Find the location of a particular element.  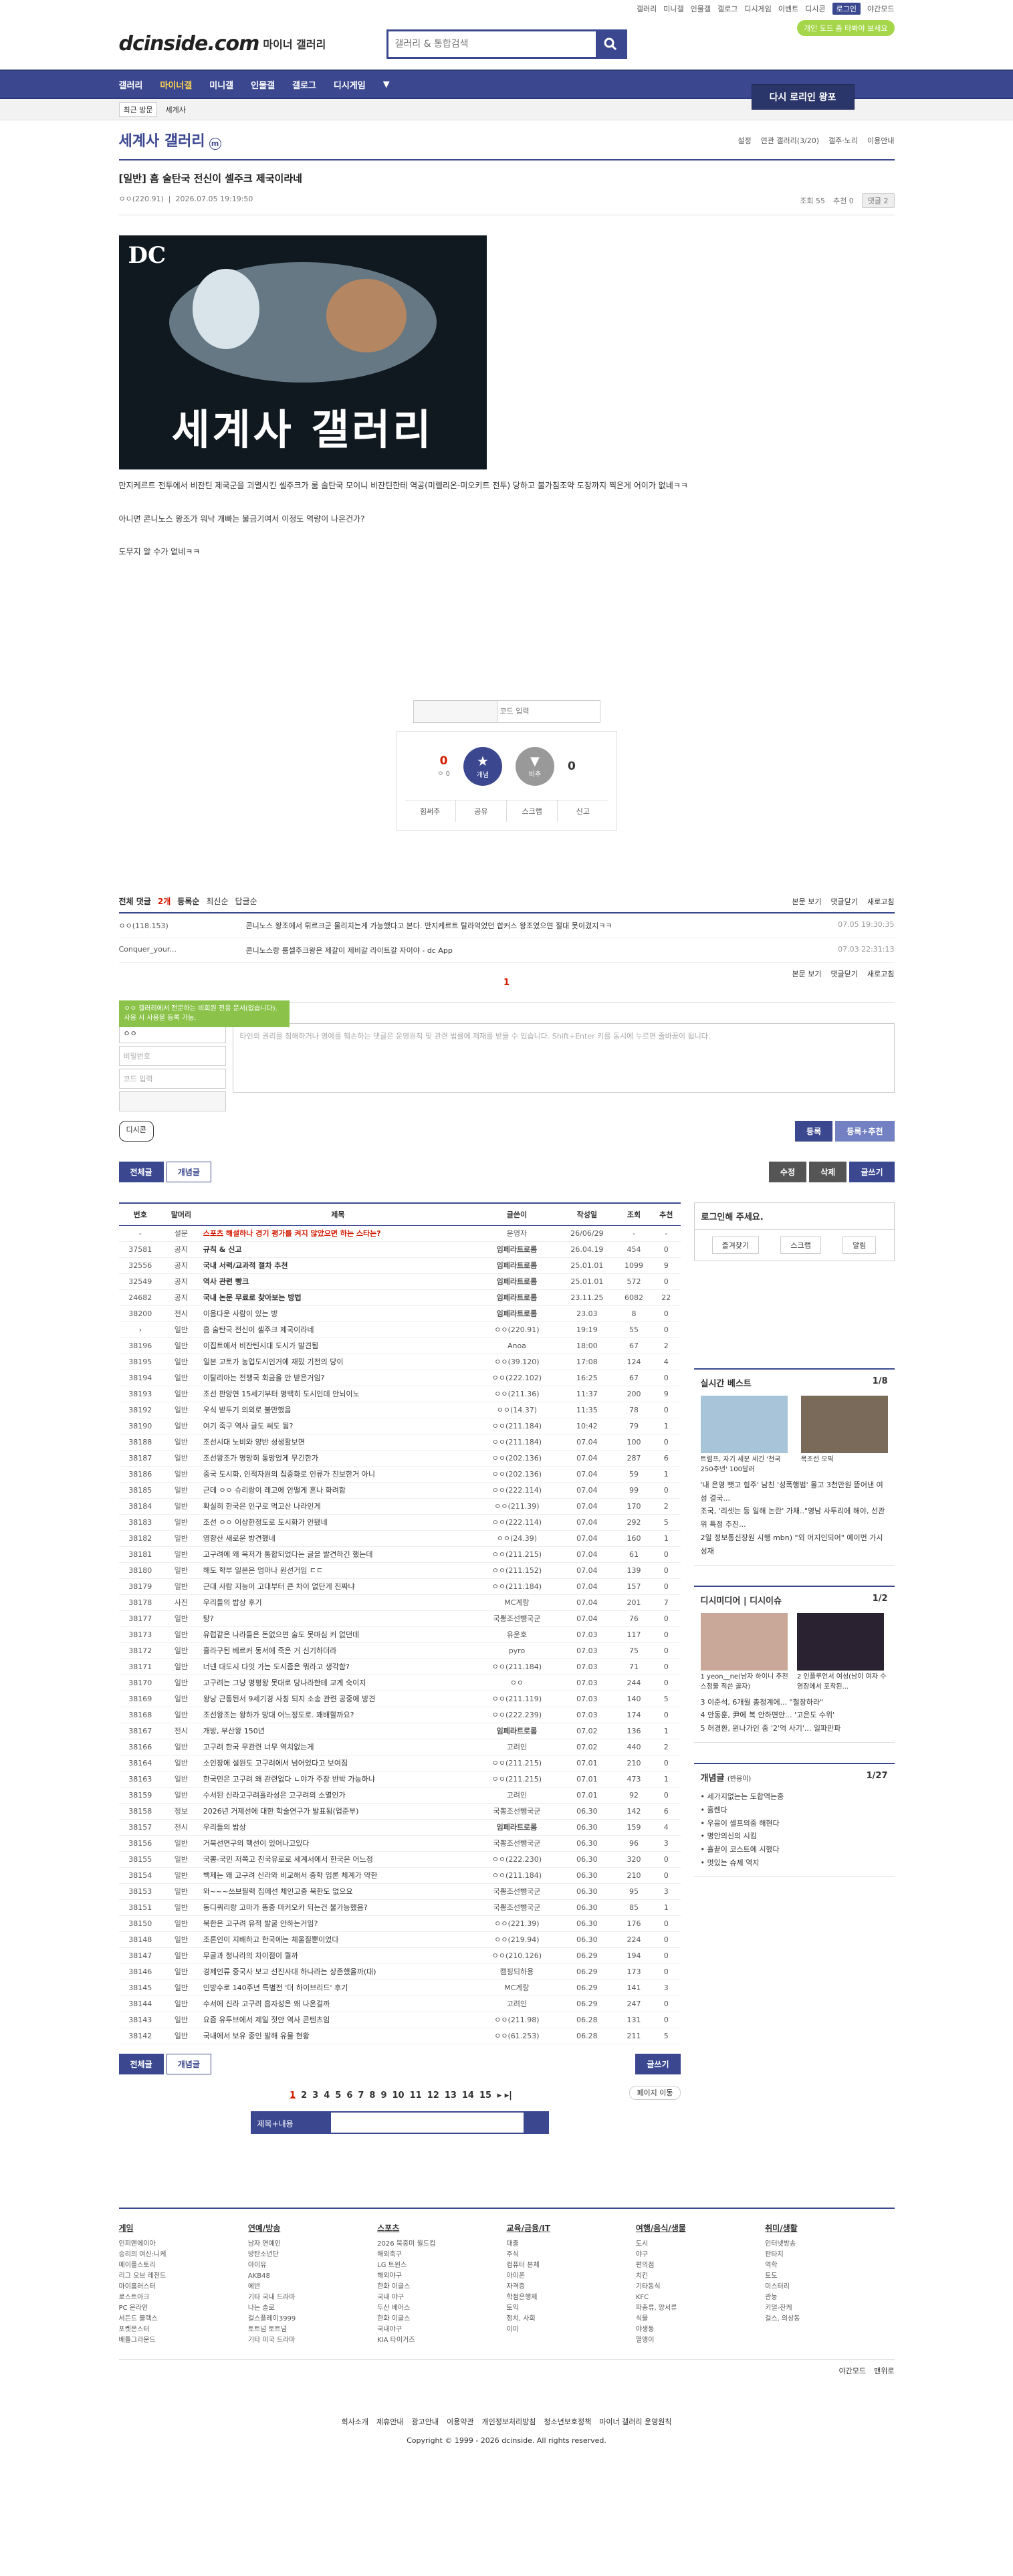

table-cell-제목: 조론인이 지배하고 한국에는 체울질뿐이었다 is located at coordinates (338, 1939).